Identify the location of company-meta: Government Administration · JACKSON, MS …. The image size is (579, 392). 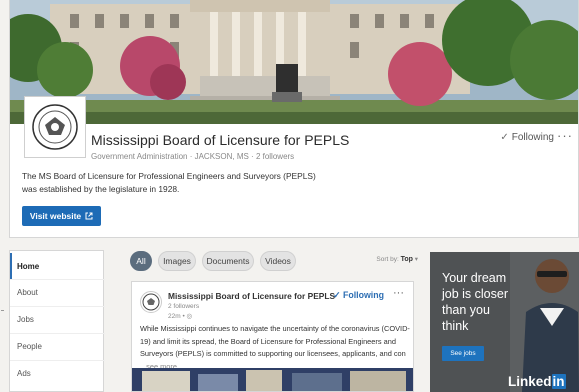
(193, 156).